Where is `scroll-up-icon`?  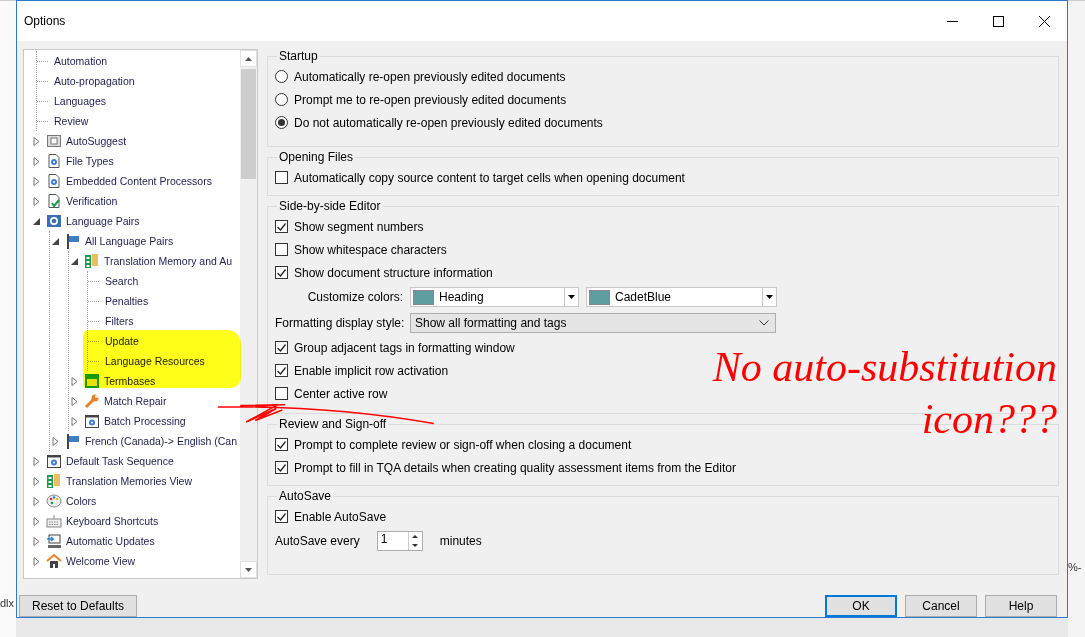
scroll-up-icon is located at coordinates (248, 58).